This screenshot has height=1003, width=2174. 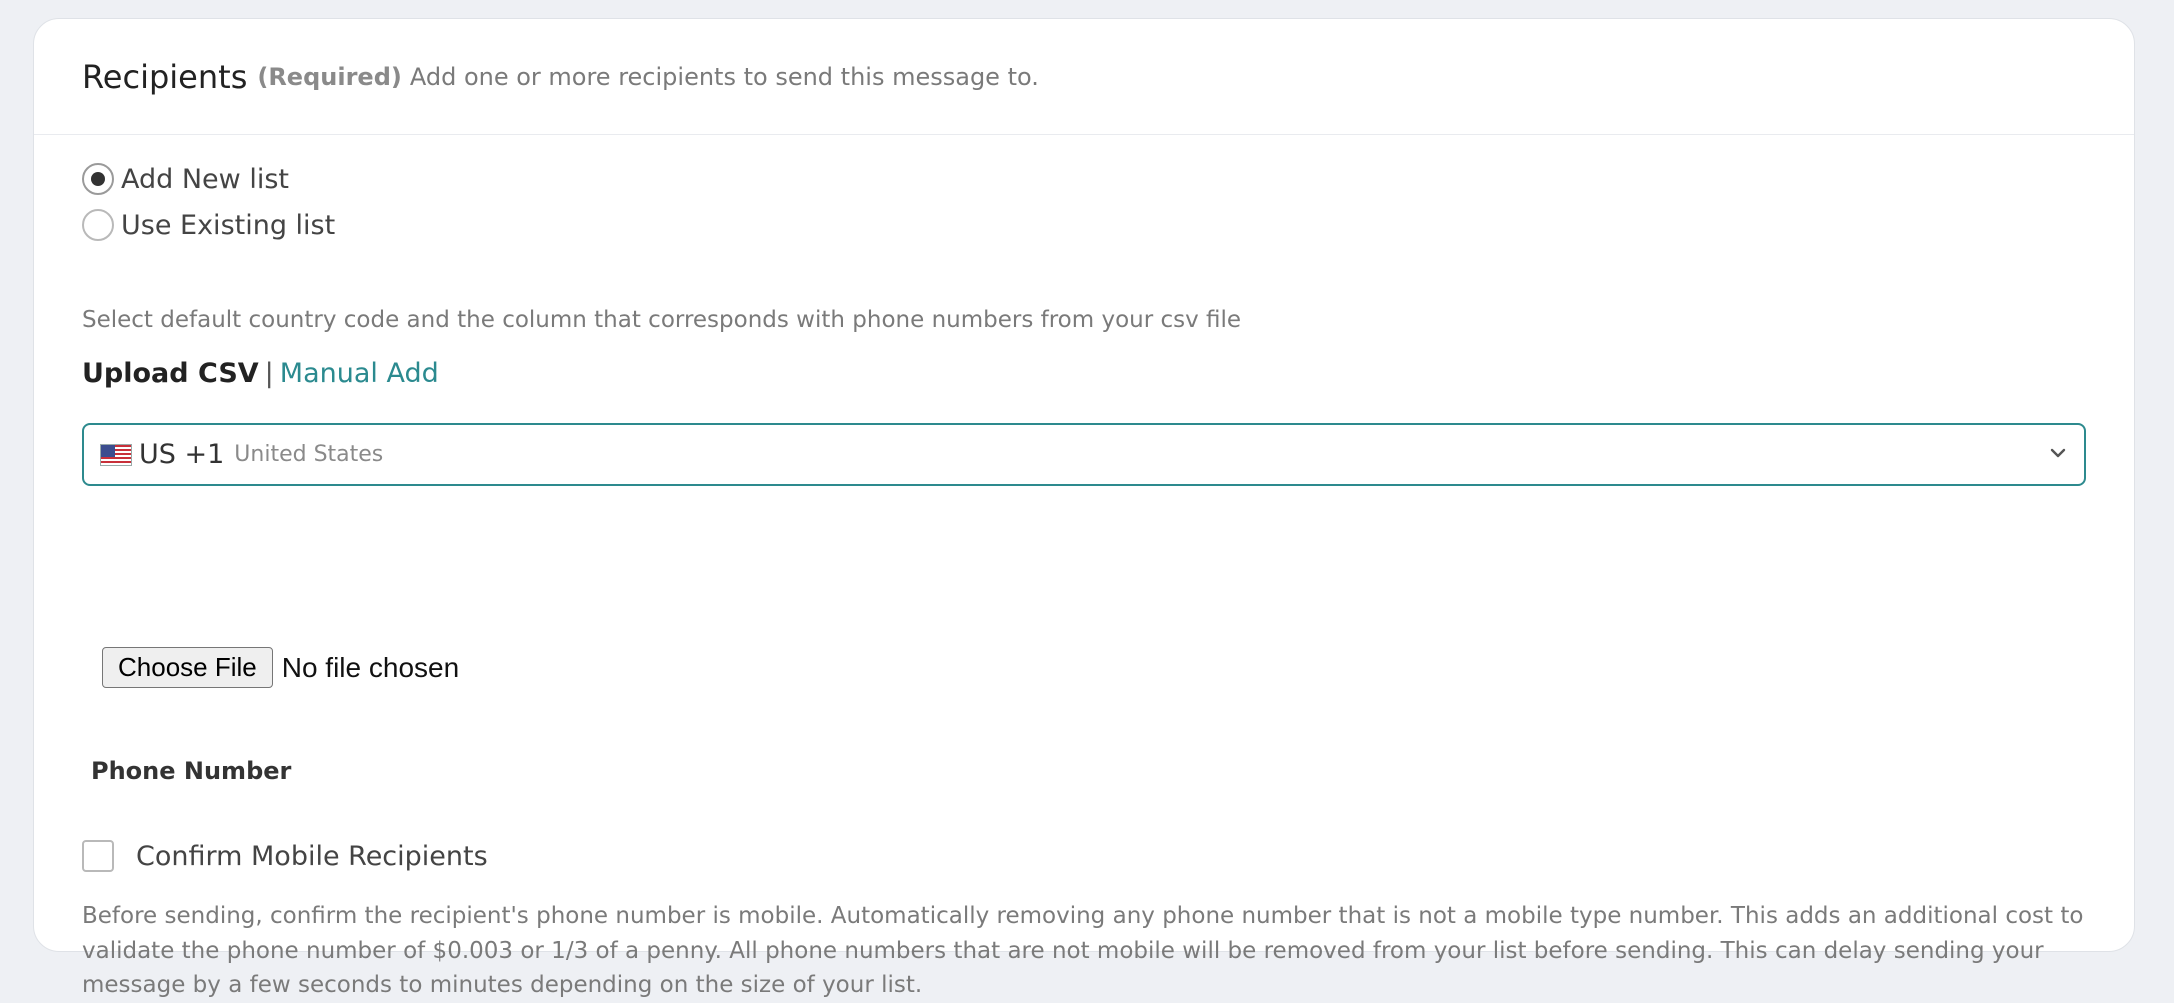 I want to click on choose-file-button: Choose File, so click(x=187, y=667).